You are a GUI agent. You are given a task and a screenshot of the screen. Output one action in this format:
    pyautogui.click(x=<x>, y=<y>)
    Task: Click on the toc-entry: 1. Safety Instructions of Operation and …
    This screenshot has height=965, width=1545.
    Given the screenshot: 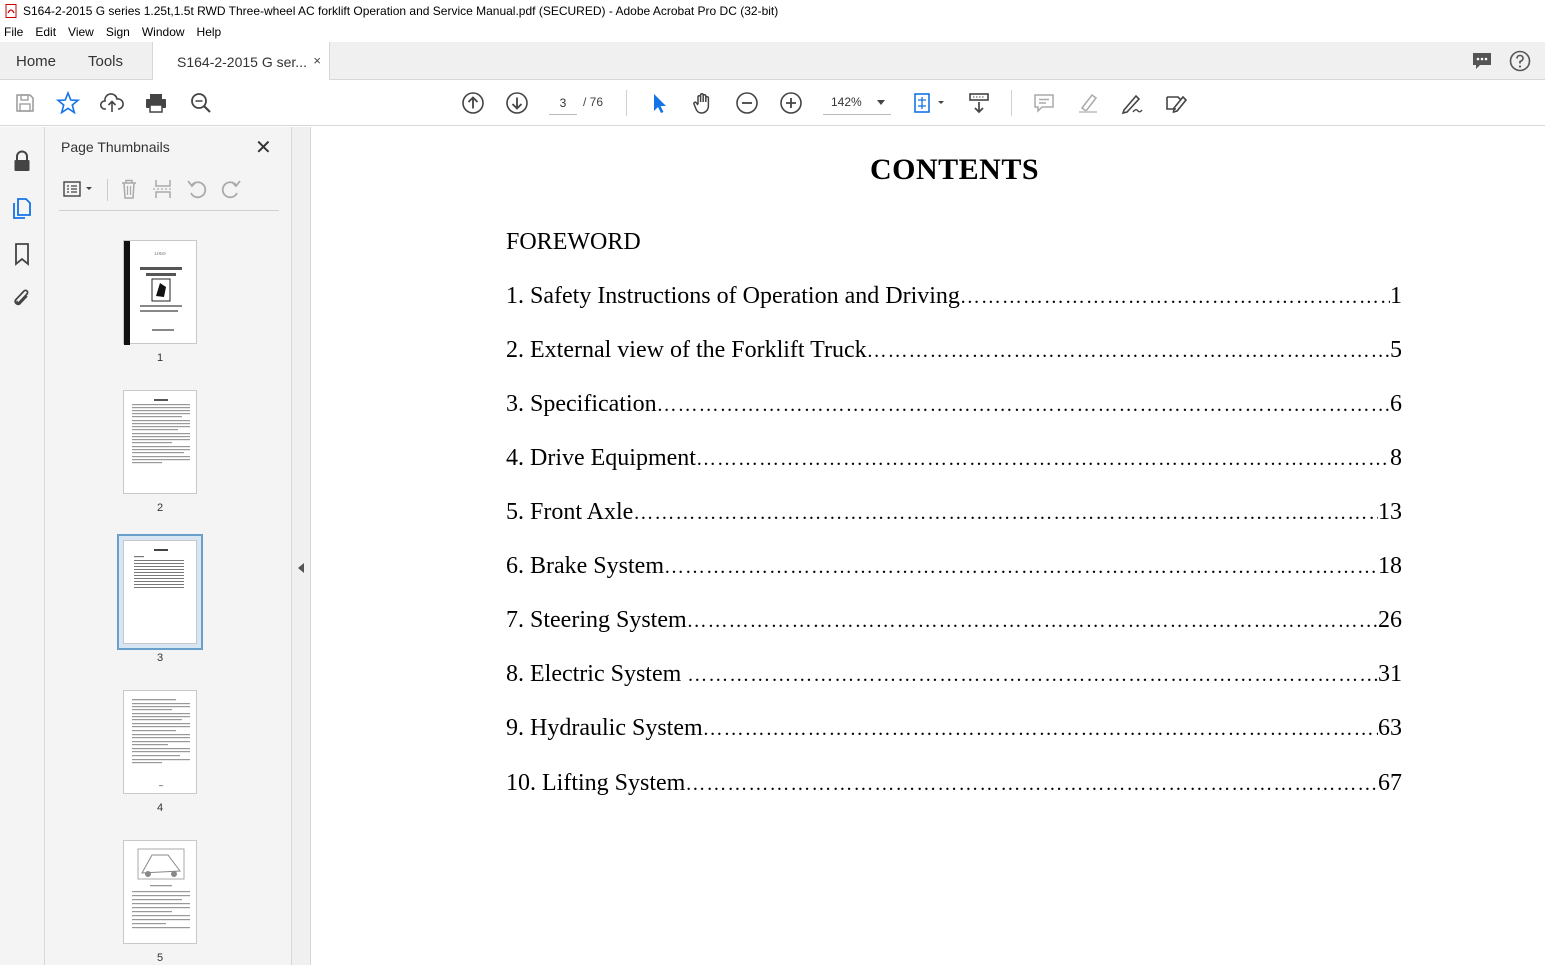 What is the action you would take?
    pyautogui.click(x=954, y=298)
    